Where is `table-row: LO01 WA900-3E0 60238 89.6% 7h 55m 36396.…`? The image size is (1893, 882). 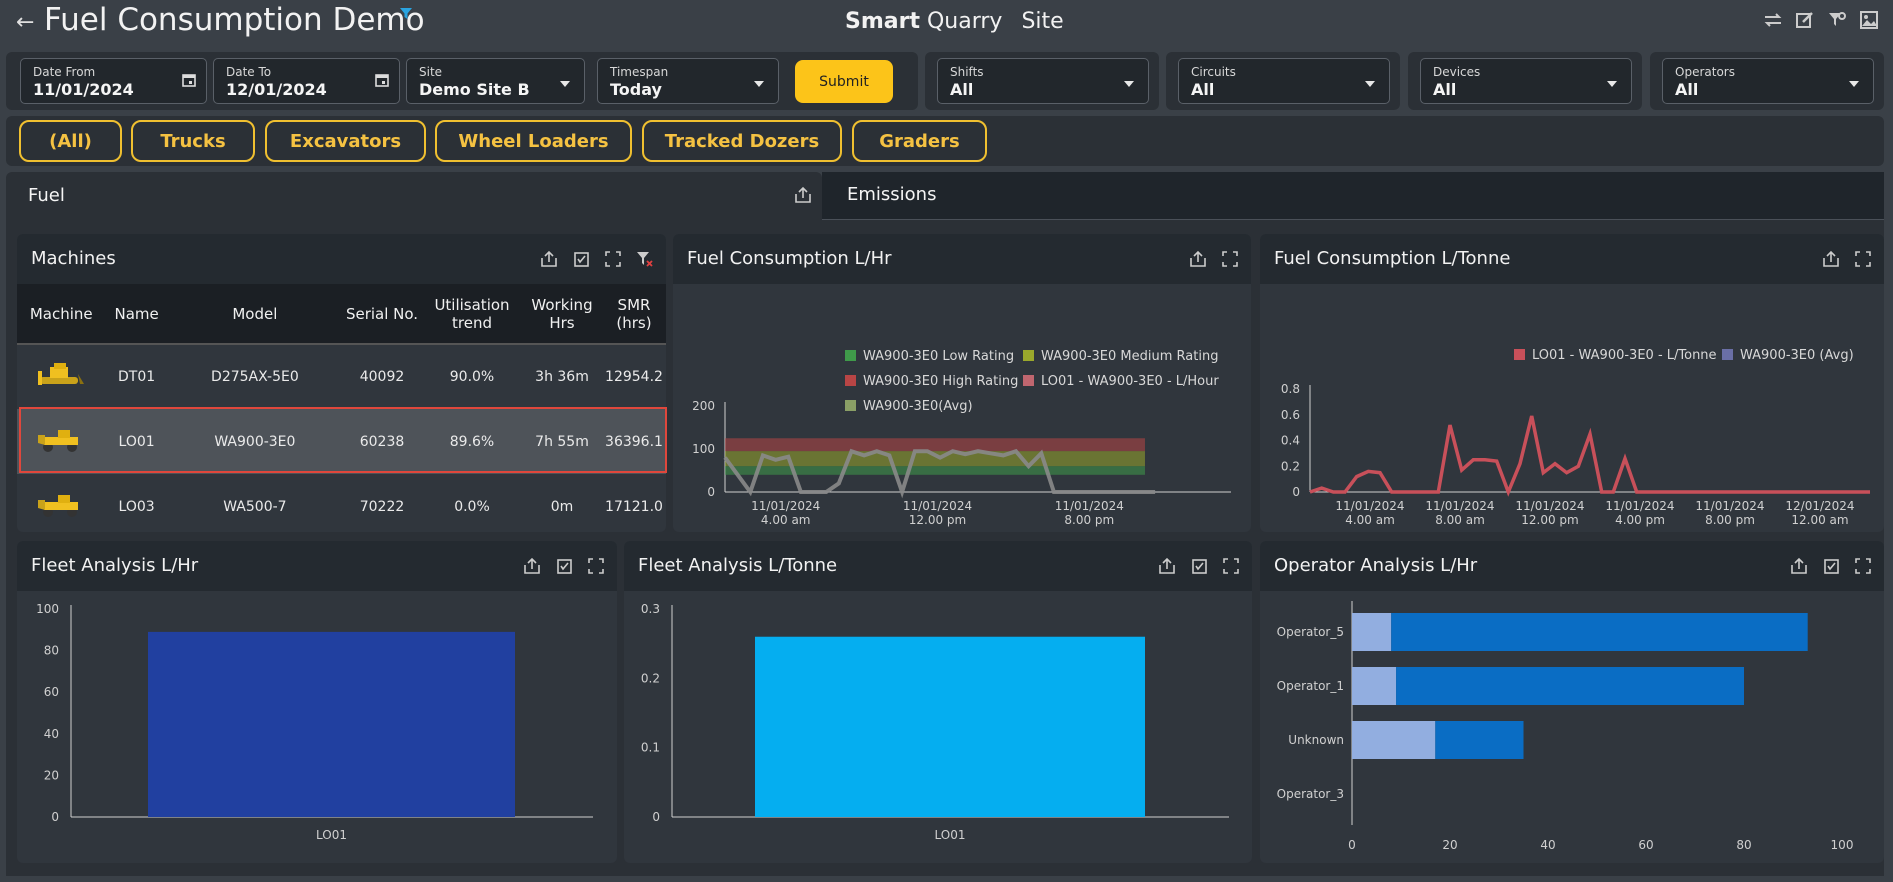
table-row: LO01 WA900-3E0 60238 89.6% 7h 55m 36396.… is located at coordinates (341, 441).